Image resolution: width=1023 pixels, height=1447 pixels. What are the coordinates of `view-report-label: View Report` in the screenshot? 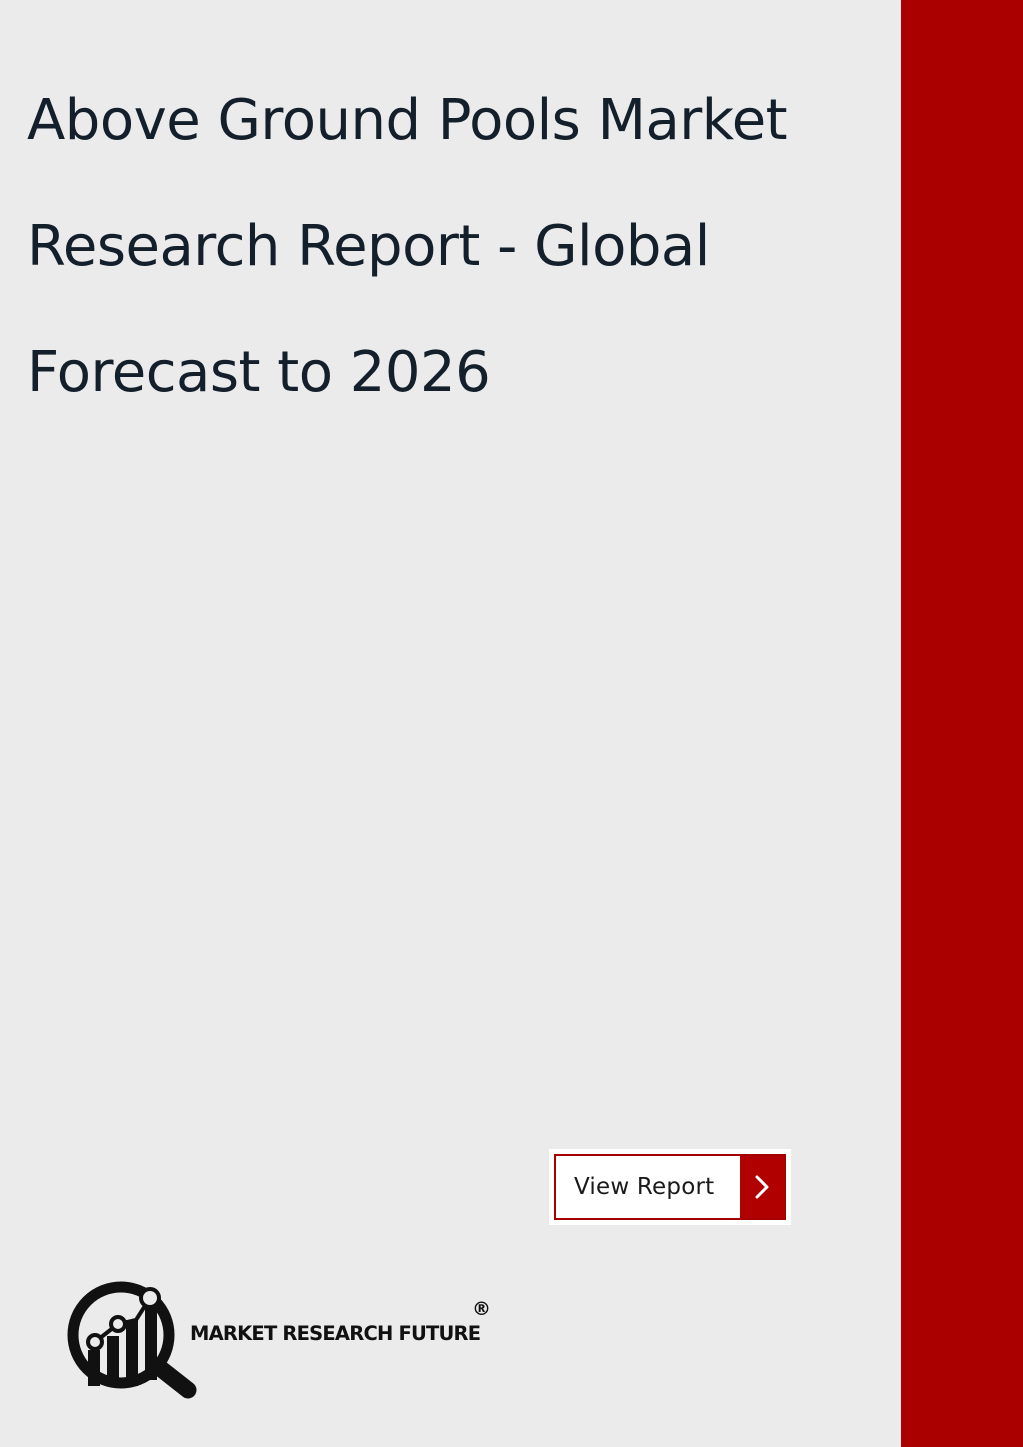 It's located at (644, 1187).